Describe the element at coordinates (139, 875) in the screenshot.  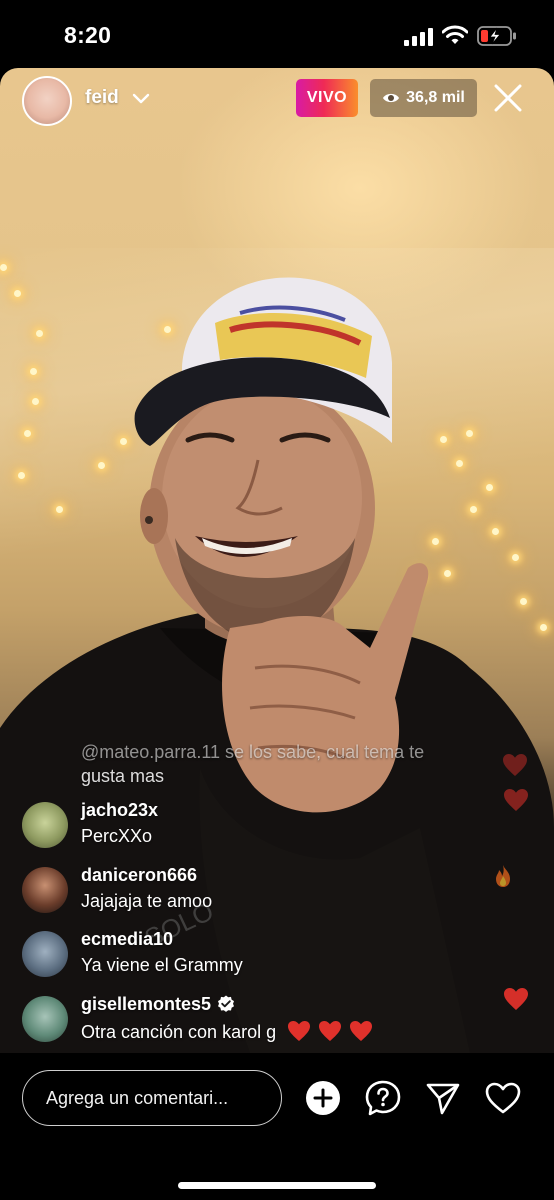
I see `comment-username: daniceron666` at that location.